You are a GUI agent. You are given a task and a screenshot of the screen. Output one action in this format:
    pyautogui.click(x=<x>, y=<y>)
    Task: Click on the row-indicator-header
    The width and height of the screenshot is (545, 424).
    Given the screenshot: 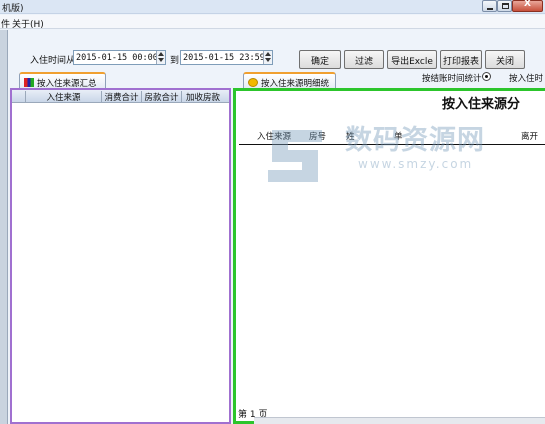 What is the action you would take?
    pyautogui.click(x=19, y=96)
    